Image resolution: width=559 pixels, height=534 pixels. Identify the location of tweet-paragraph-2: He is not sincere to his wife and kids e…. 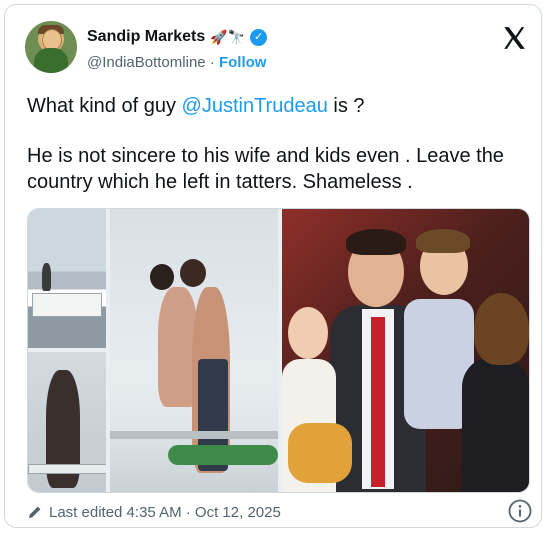
(265, 169).